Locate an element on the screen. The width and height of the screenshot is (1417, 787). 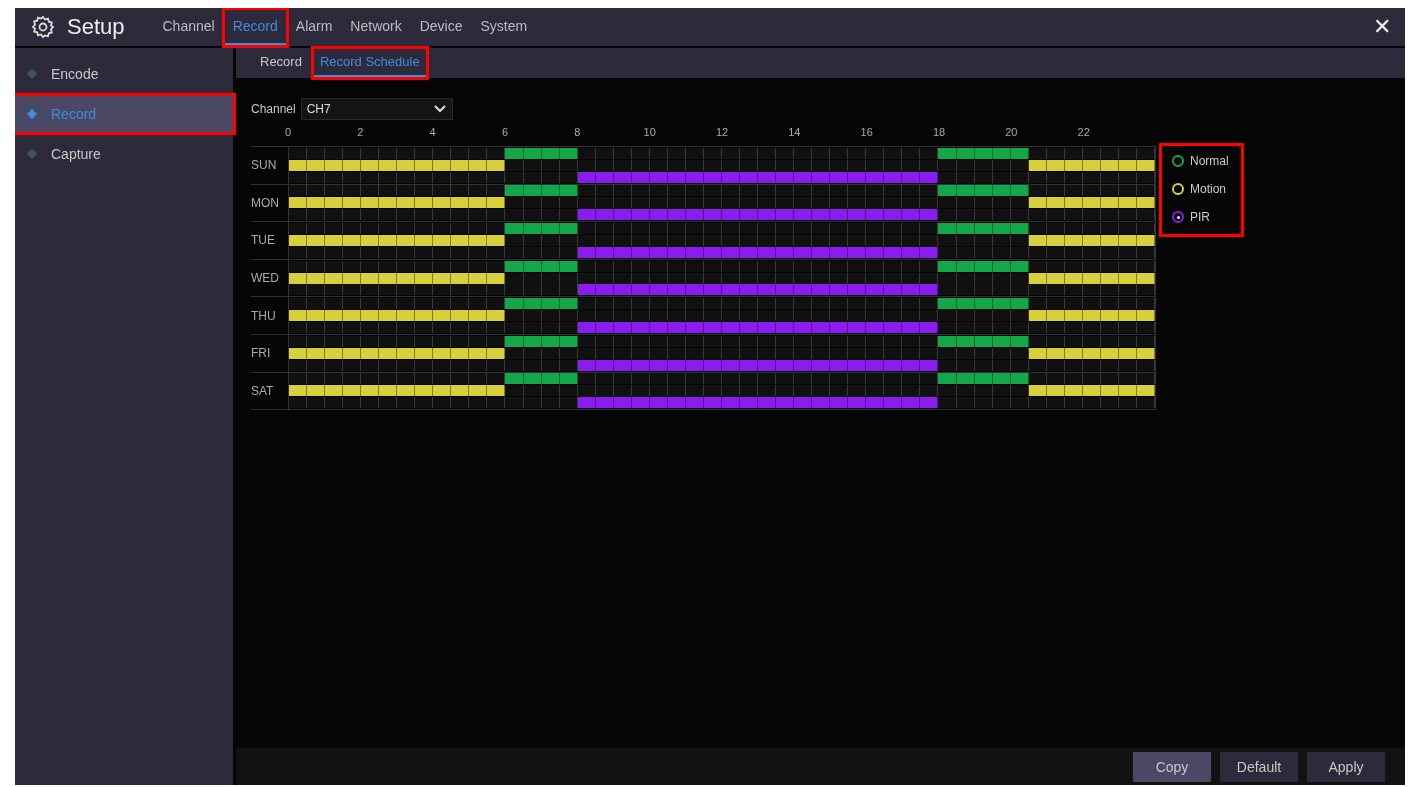
settings-icon is located at coordinates (43, 27).